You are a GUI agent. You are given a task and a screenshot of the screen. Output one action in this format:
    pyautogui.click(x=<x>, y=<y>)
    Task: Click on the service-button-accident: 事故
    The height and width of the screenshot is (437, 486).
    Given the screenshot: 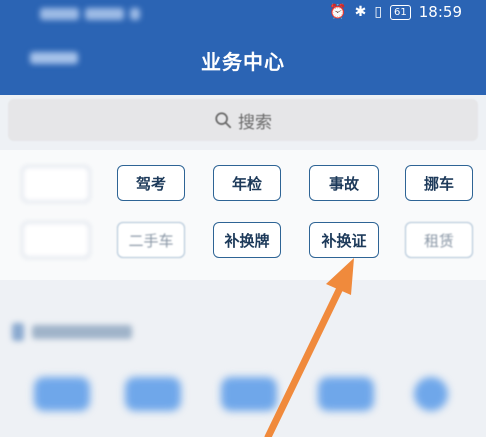 What is the action you would take?
    pyautogui.click(x=344, y=183)
    